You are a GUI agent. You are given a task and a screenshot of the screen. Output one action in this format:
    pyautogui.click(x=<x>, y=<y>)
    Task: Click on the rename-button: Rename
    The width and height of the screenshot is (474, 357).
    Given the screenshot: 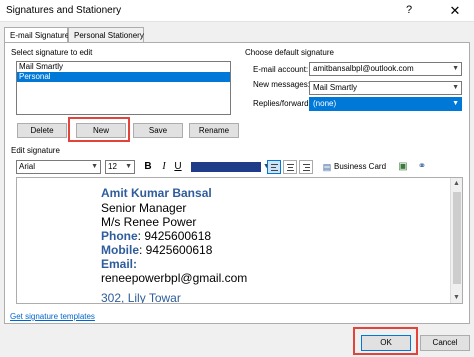 What is the action you would take?
    pyautogui.click(x=214, y=130)
    